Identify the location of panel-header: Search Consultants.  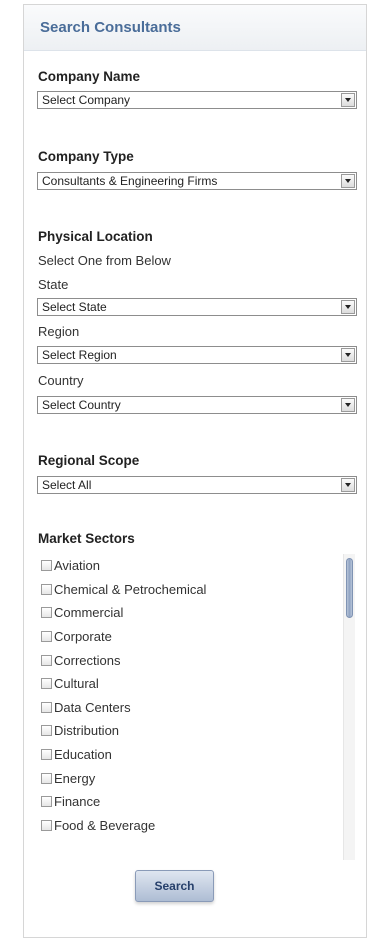
(195, 28).